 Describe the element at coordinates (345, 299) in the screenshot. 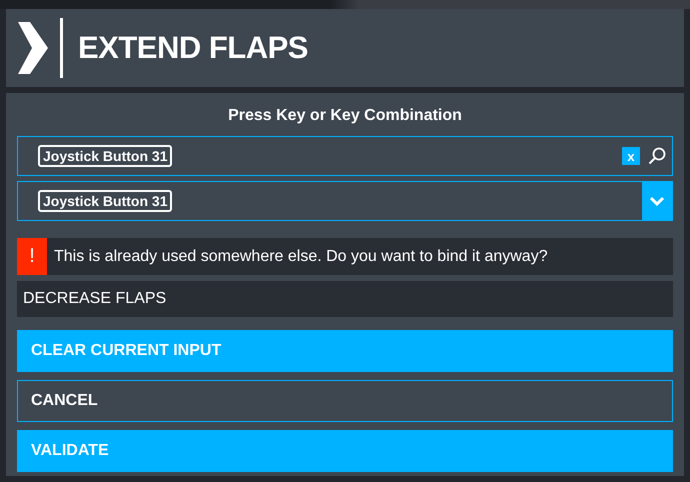

I see `conflict-action: DECREASE FLAPS` at that location.